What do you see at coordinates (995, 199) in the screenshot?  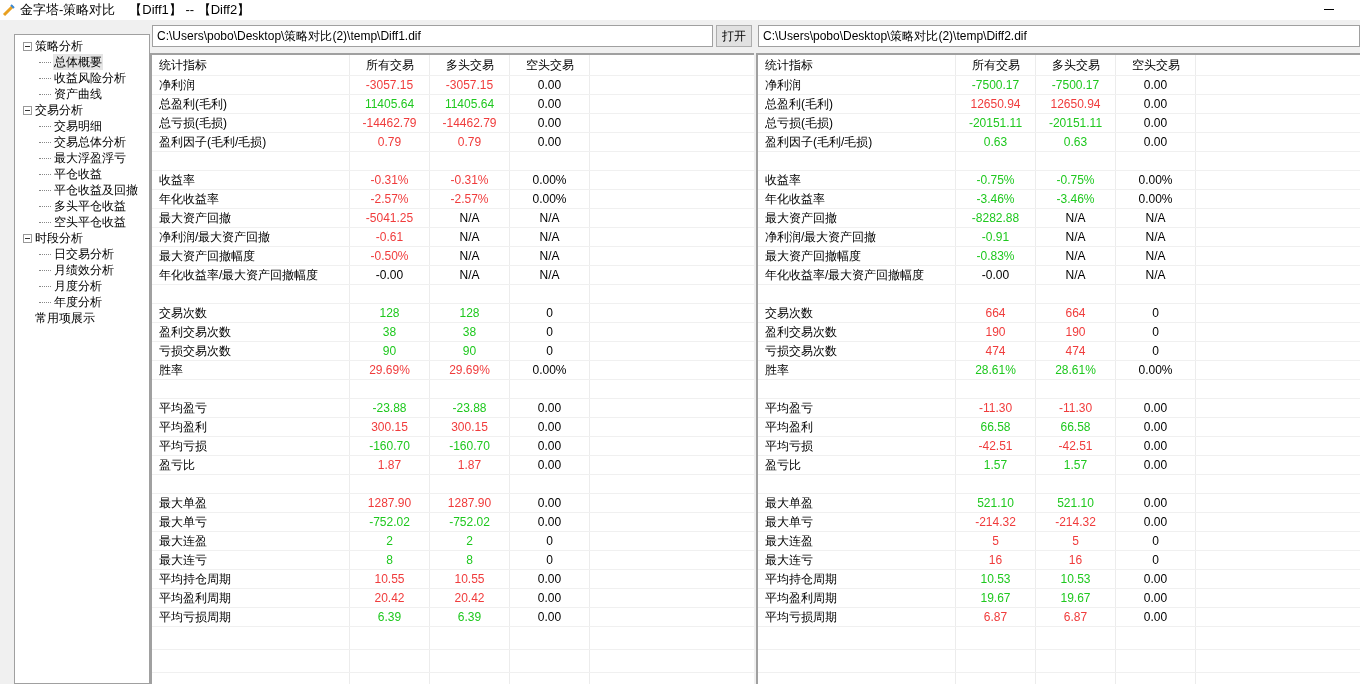 I see `metric-value: -3.46%` at bounding box center [995, 199].